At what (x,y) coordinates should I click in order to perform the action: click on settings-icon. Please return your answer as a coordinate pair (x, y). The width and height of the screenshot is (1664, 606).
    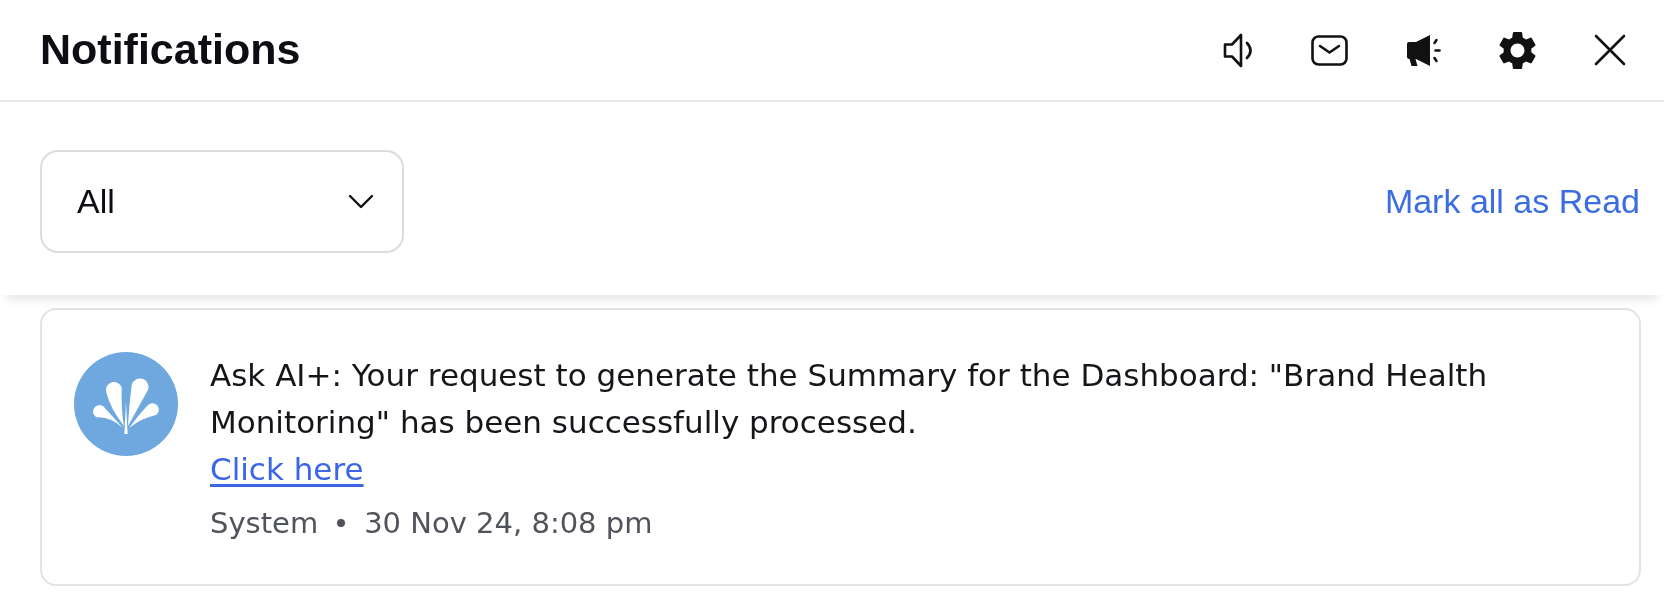
    Looking at the image, I should click on (1517, 50).